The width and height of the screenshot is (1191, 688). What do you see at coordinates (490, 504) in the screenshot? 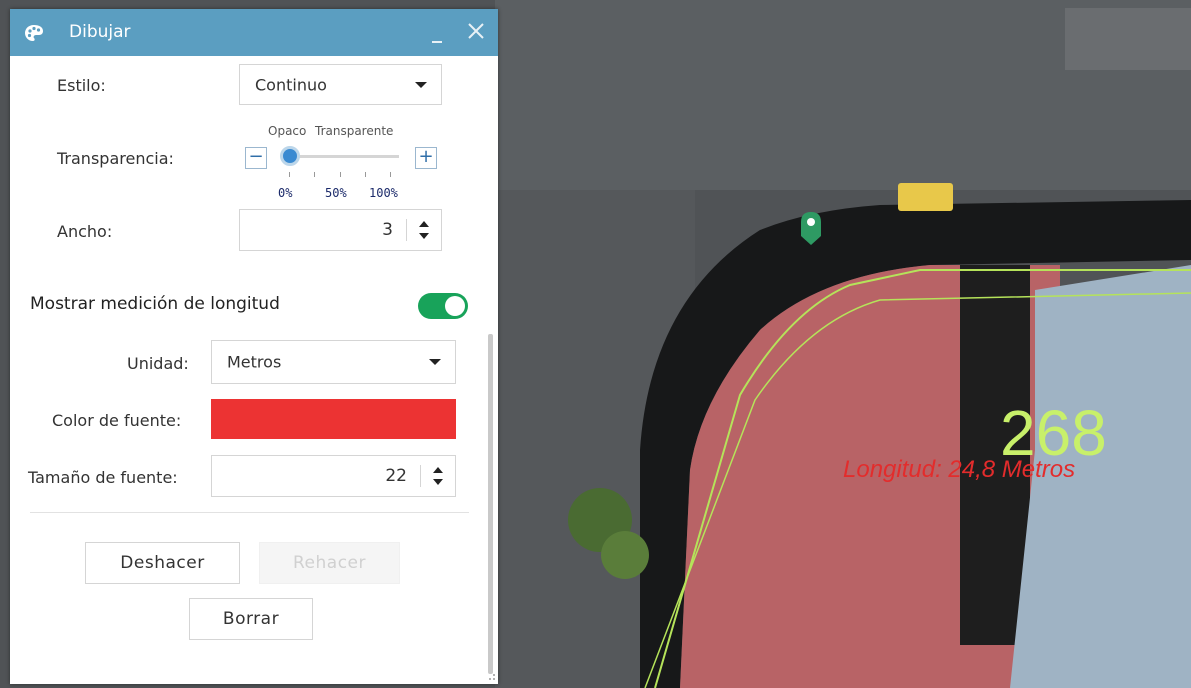
I see `scrollbar` at bounding box center [490, 504].